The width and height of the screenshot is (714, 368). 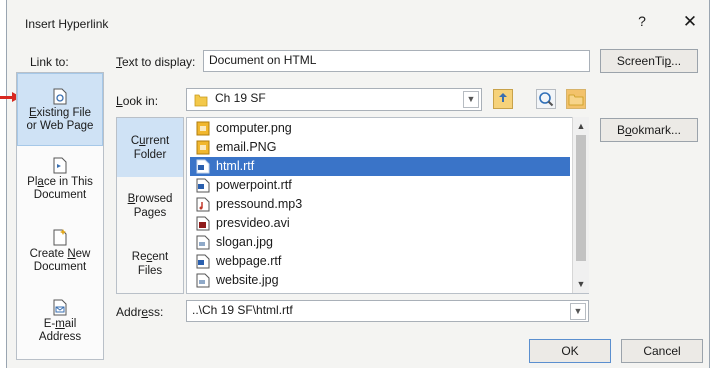 What do you see at coordinates (156, 62) in the screenshot?
I see `text-to-display-label: Text to display:` at bounding box center [156, 62].